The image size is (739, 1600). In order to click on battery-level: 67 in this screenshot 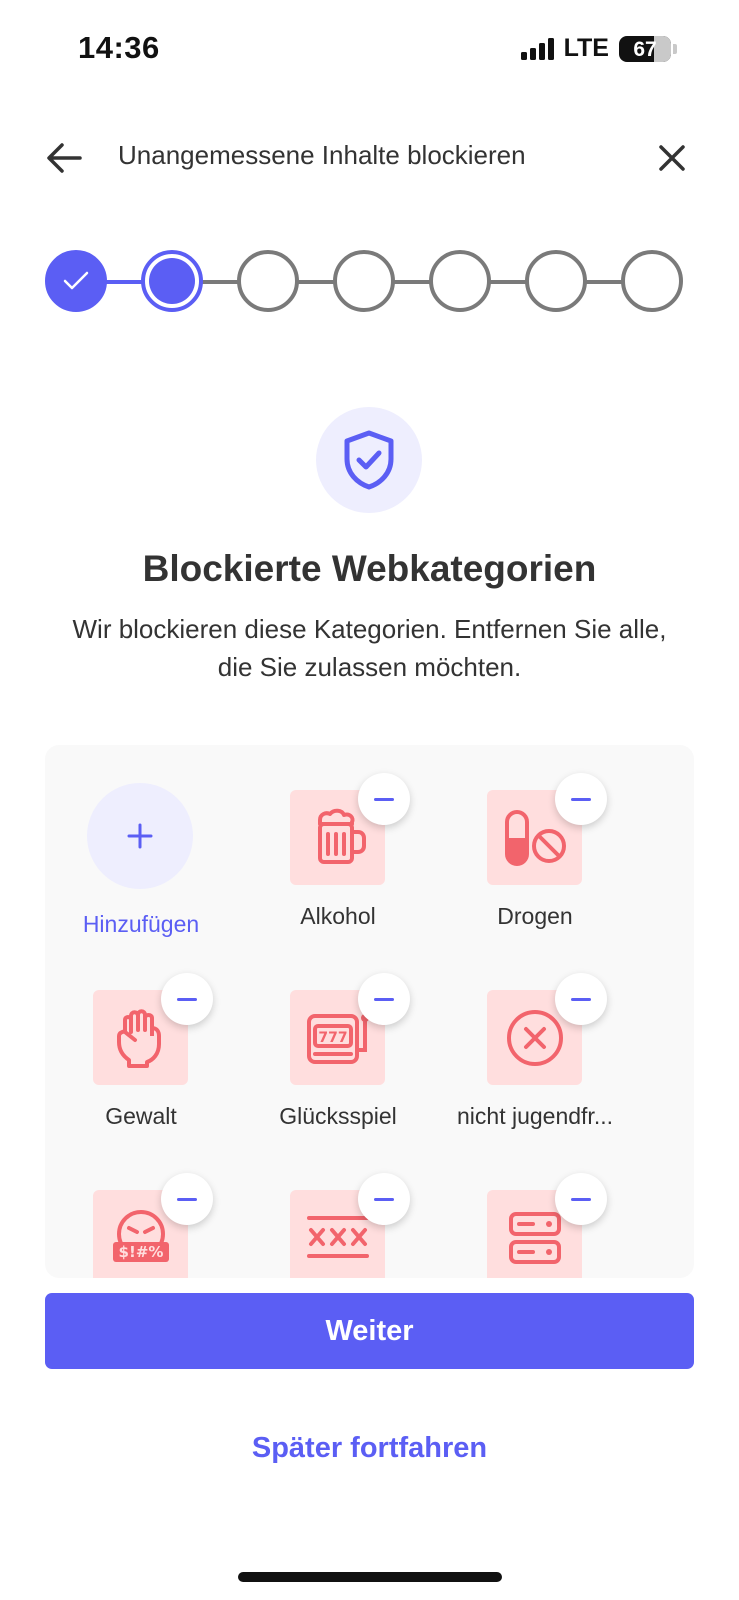, I will do `click(645, 49)`.